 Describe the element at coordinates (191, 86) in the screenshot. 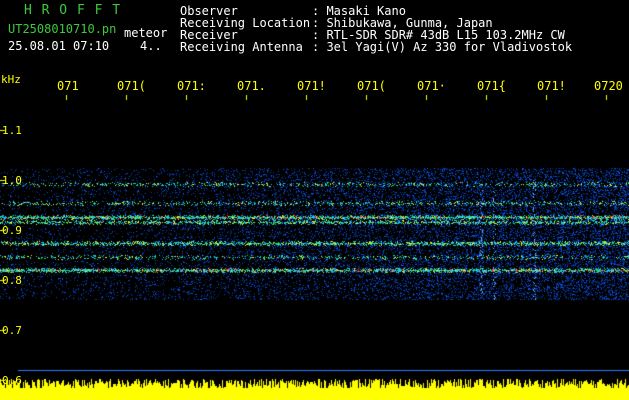

I see `time-tick-label: 071:` at that location.